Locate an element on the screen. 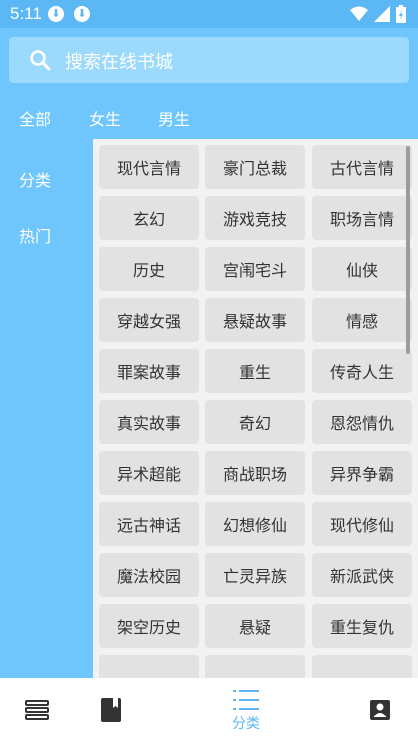 Image resolution: width=418 pixels, height=743 pixels. profile-icon is located at coordinates (380, 709).